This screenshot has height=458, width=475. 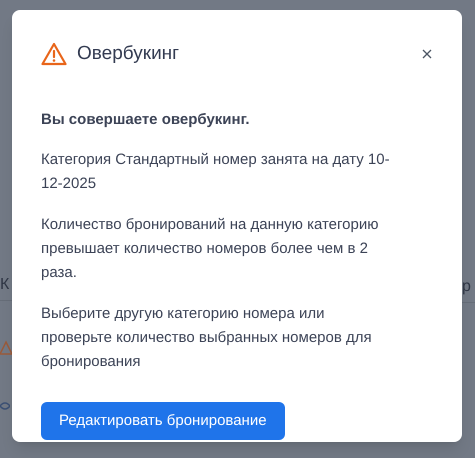 I want to click on background-text: р, so click(x=467, y=287).